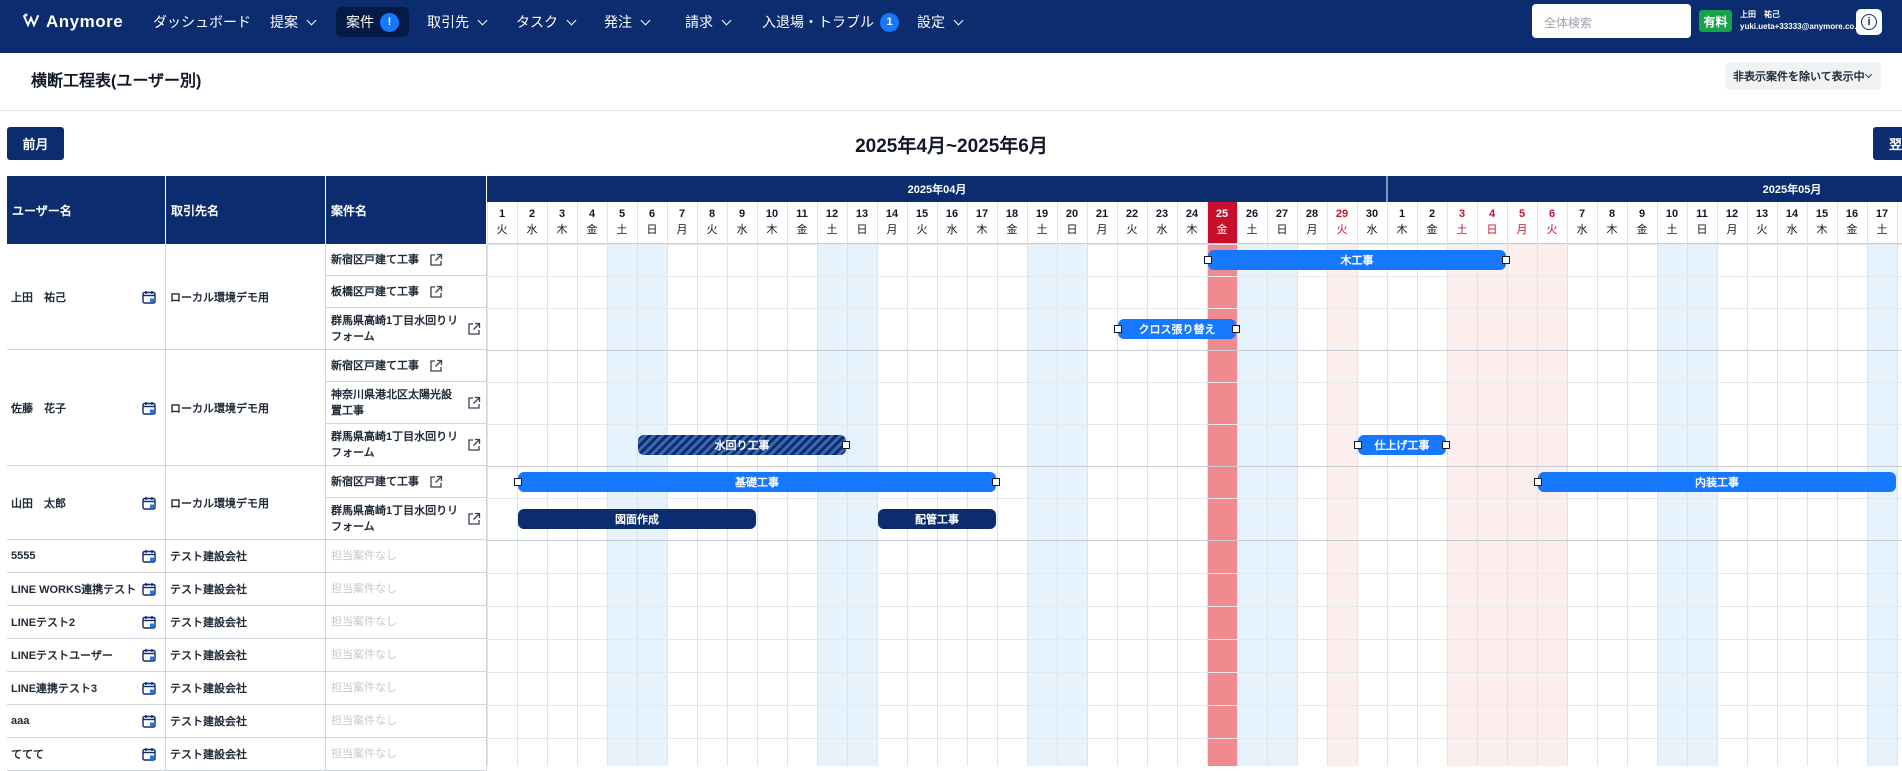 The image size is (1902, 771). What do you see at coordinates (1672, 214) in the screenshot?
I see `day-number: 10` at bounding box center [1672, 214].